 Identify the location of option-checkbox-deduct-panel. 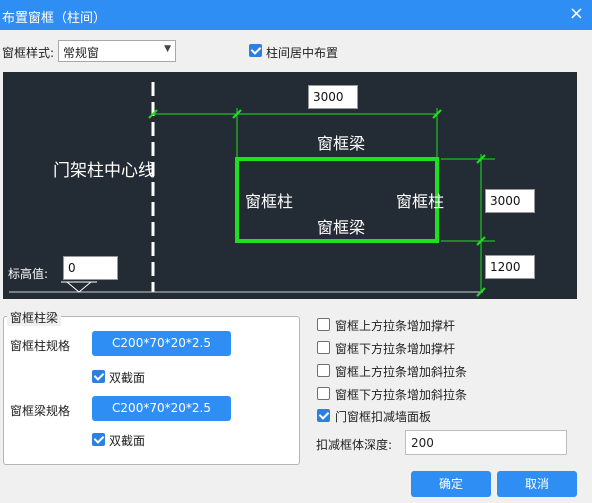
(323, 415).